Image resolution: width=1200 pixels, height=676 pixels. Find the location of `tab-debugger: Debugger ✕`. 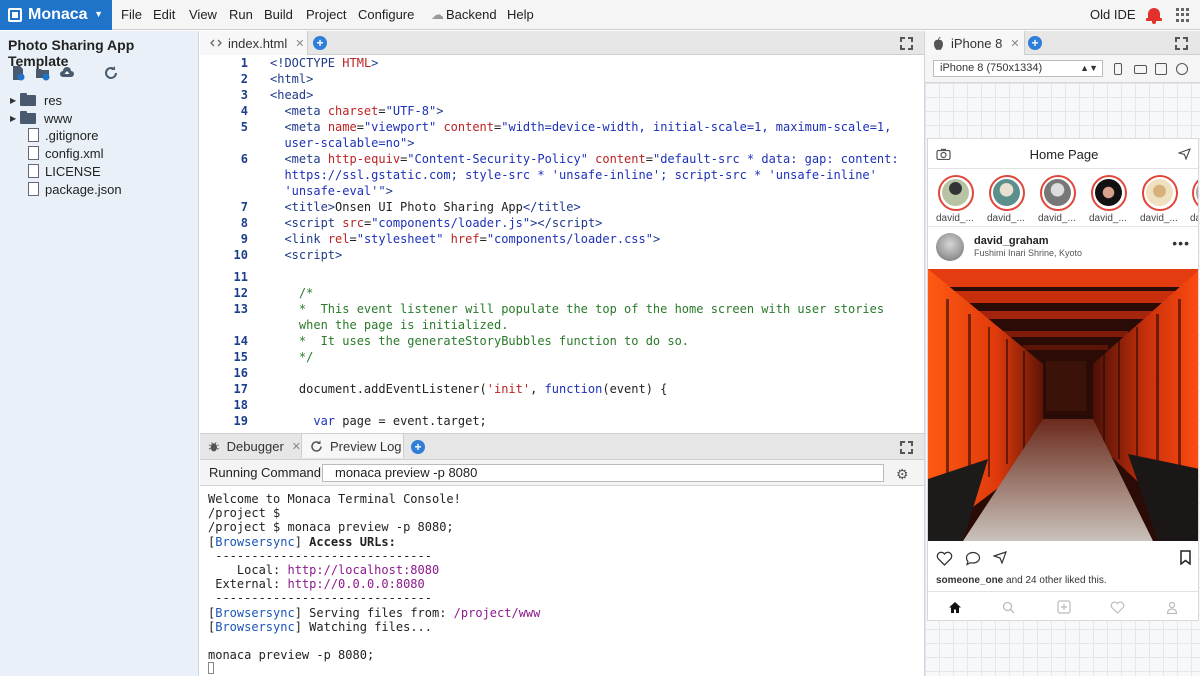

tab-debugger: Debugger ✕ is located at coordinates (251, 446).